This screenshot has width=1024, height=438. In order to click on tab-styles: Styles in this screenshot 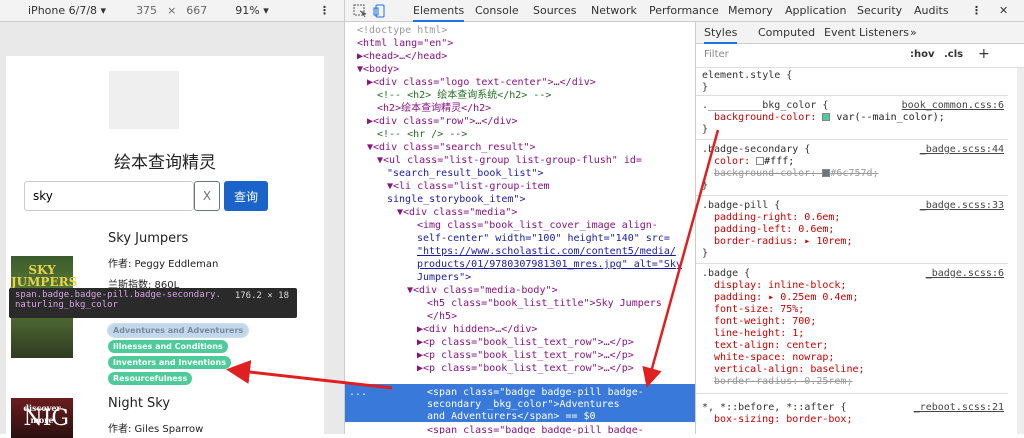, I will do `click(721, 33)`.